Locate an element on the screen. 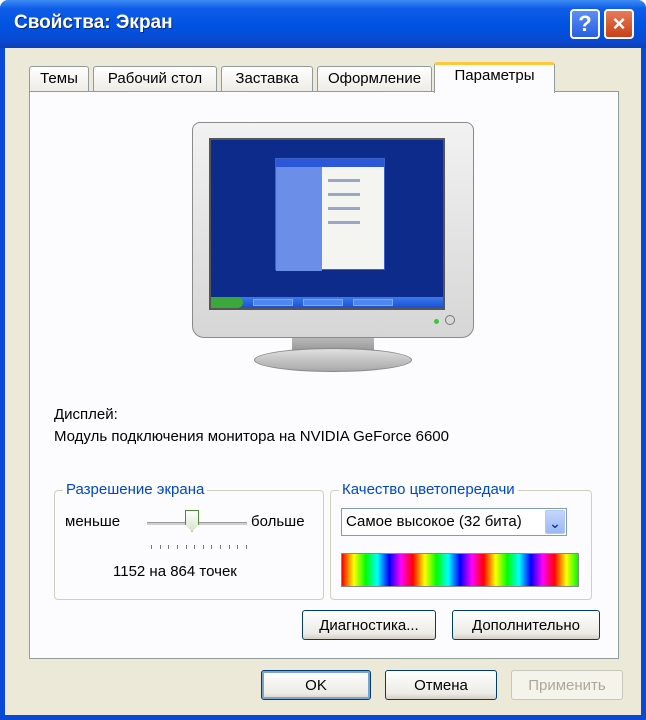  cancel-button: Отмена is located at coordinates (441, 685).